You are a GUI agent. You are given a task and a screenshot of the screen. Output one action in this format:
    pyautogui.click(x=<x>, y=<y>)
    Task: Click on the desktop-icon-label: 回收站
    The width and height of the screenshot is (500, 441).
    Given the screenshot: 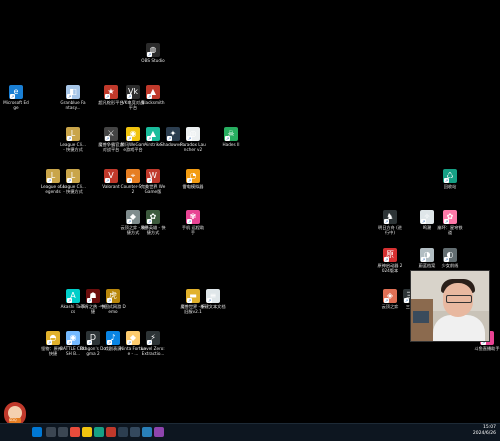 What is the action you would take?
    pyautogui.click(x=450, y=186)
    